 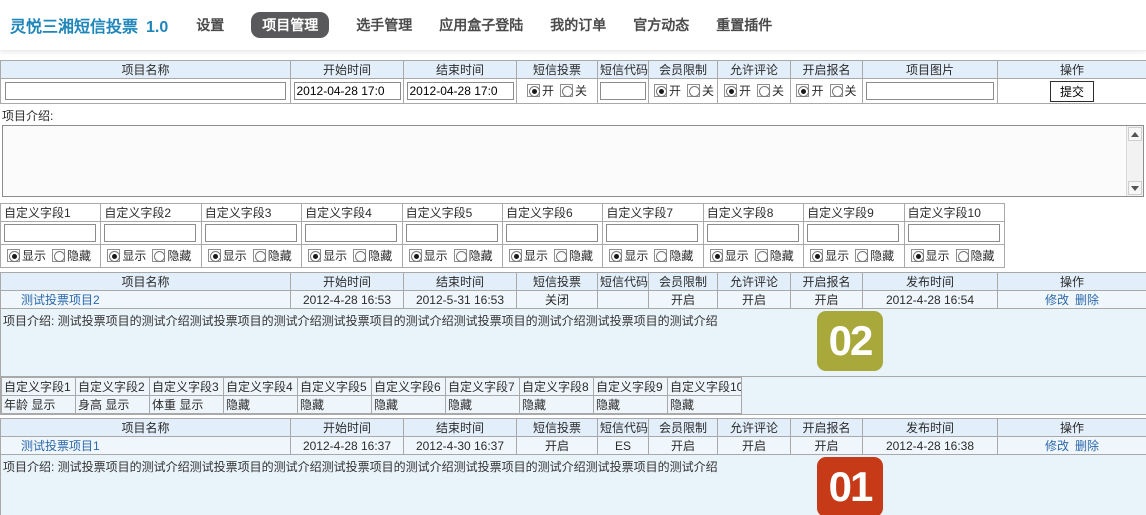 I want to click on menu-item-appbox-login: 应用盒子登陆, so click(x=481, y=25).